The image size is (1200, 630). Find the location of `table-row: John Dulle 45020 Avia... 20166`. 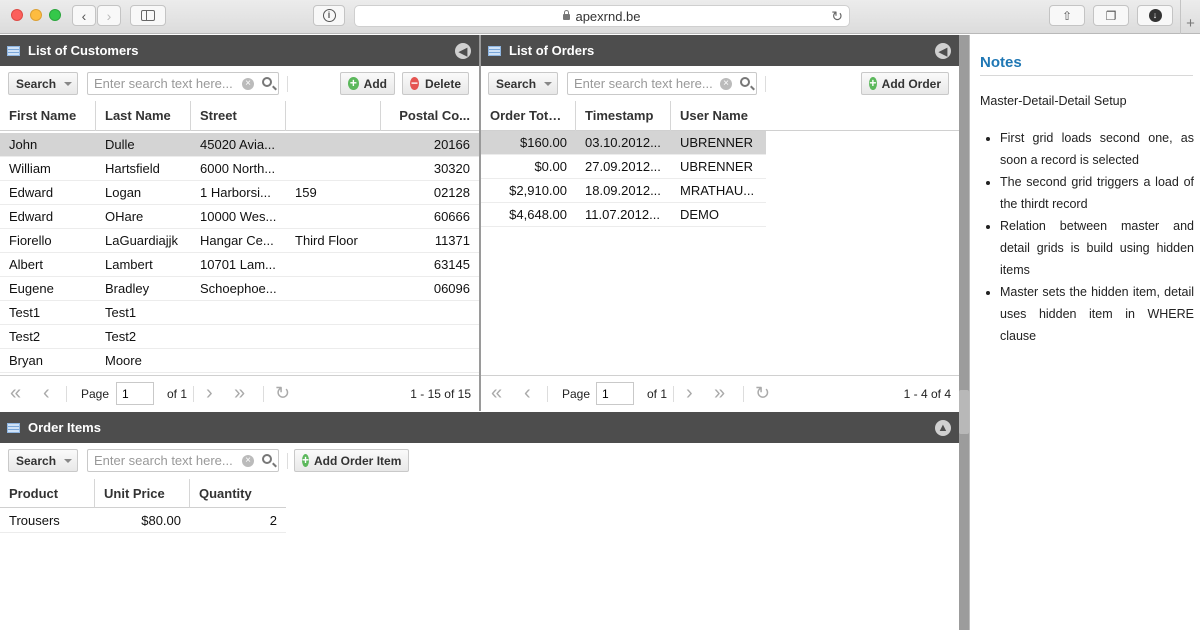

table-row: John Dulle 45020 Avia... 20166 is located at coordinates (239, 145).